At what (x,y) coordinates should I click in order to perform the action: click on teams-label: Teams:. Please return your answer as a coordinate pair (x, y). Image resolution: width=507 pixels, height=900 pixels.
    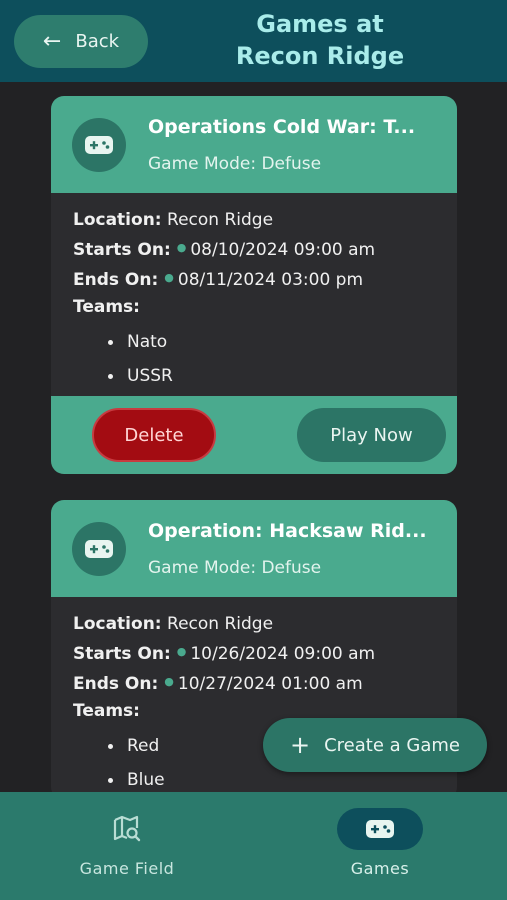
    Looking at the image, I should click on (106, 307).